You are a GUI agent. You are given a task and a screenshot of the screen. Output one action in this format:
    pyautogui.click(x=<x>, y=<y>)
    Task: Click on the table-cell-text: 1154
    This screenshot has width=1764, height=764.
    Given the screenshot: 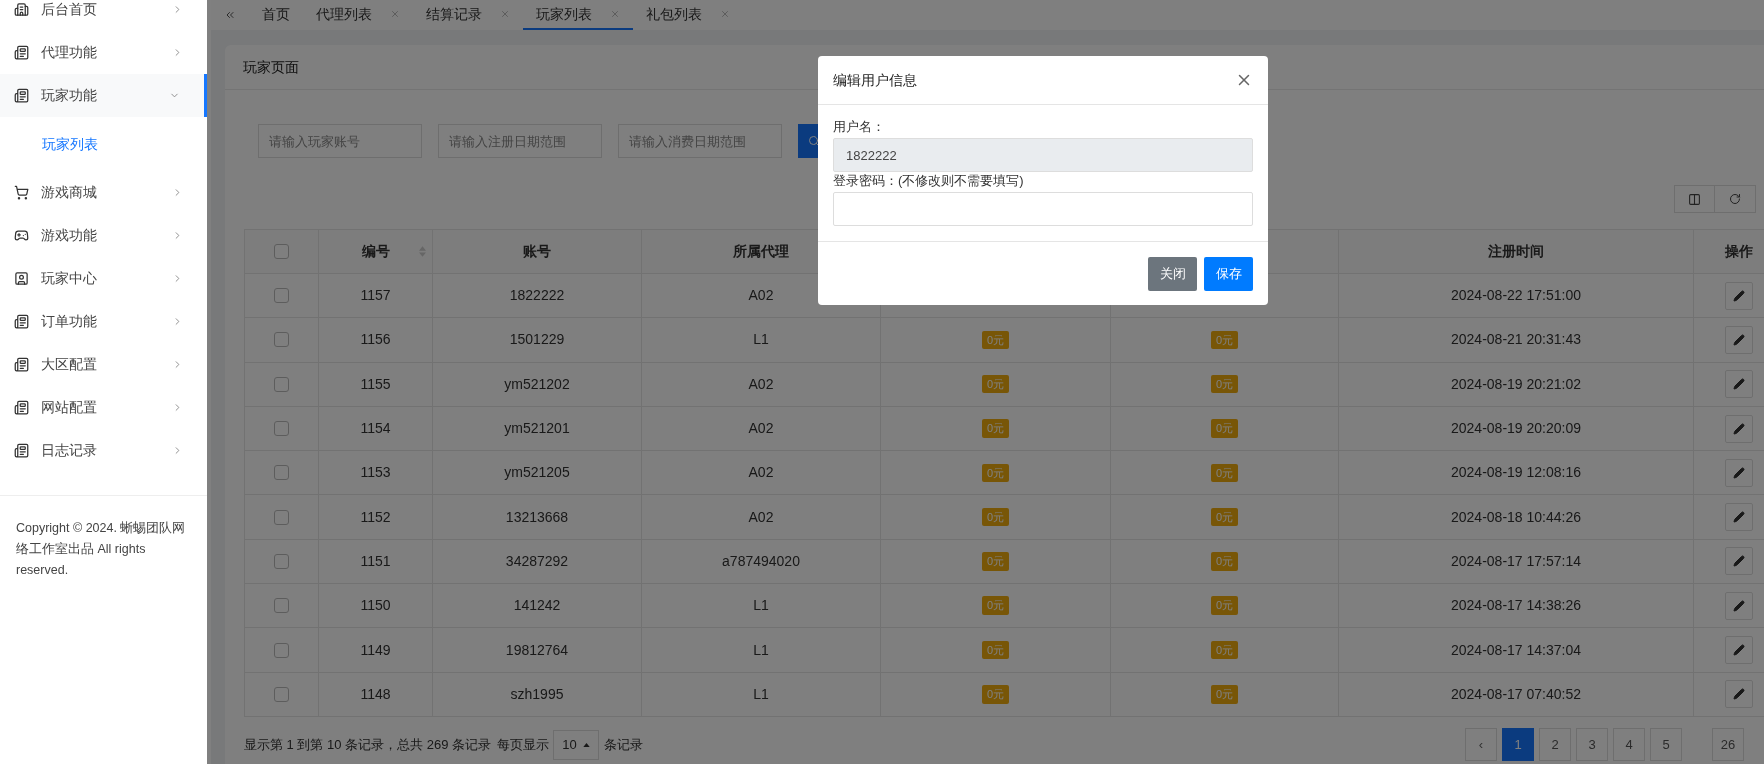 What is the action you would take?
    pyautogui.click(x=375, y=429)
    